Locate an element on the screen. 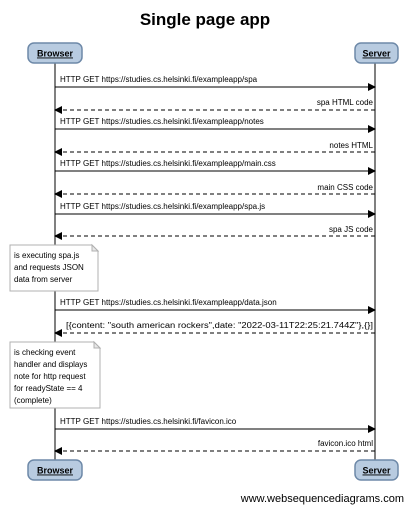  server-actor-bottom: Server is located at coordinates (376, 470).